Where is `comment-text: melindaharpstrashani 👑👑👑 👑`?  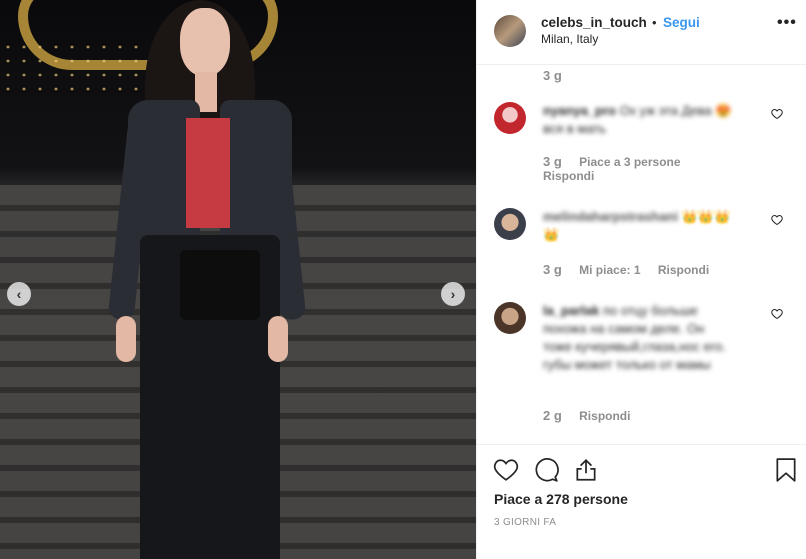 comment-text: melindaharpstrashani 👑👑👑 👑 is located at coordinates (637, 225).